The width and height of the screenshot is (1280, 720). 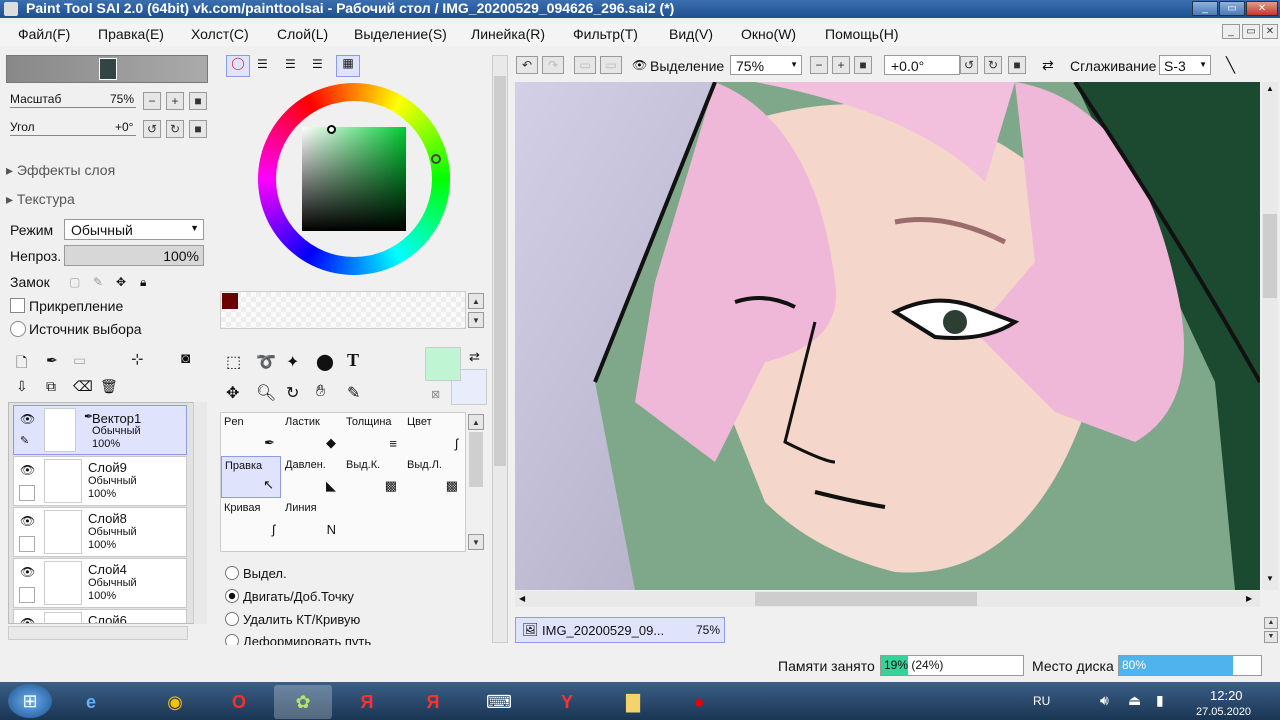 What do you see at coordinates (1048, 65) in the screenshot?
I see `flip-icon: ⇄` at bounding box center [1048, 65].